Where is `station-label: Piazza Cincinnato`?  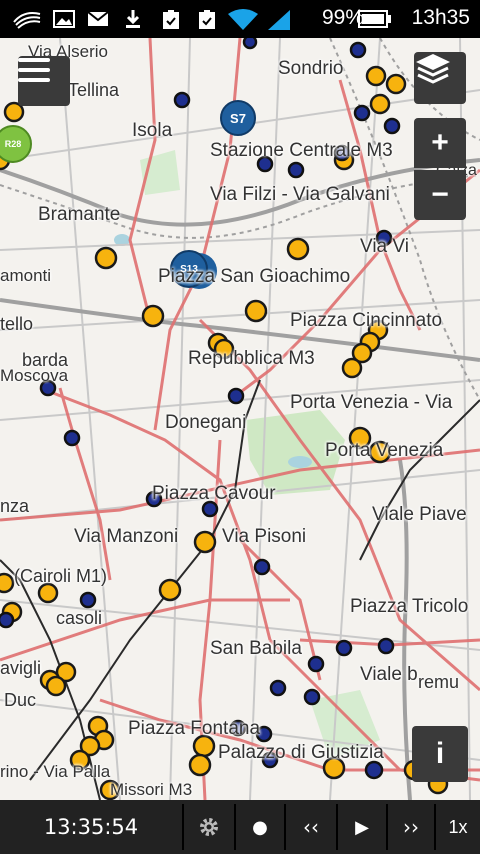 station-label: Piazza Cincinnato is located at coordinates (366, 320).